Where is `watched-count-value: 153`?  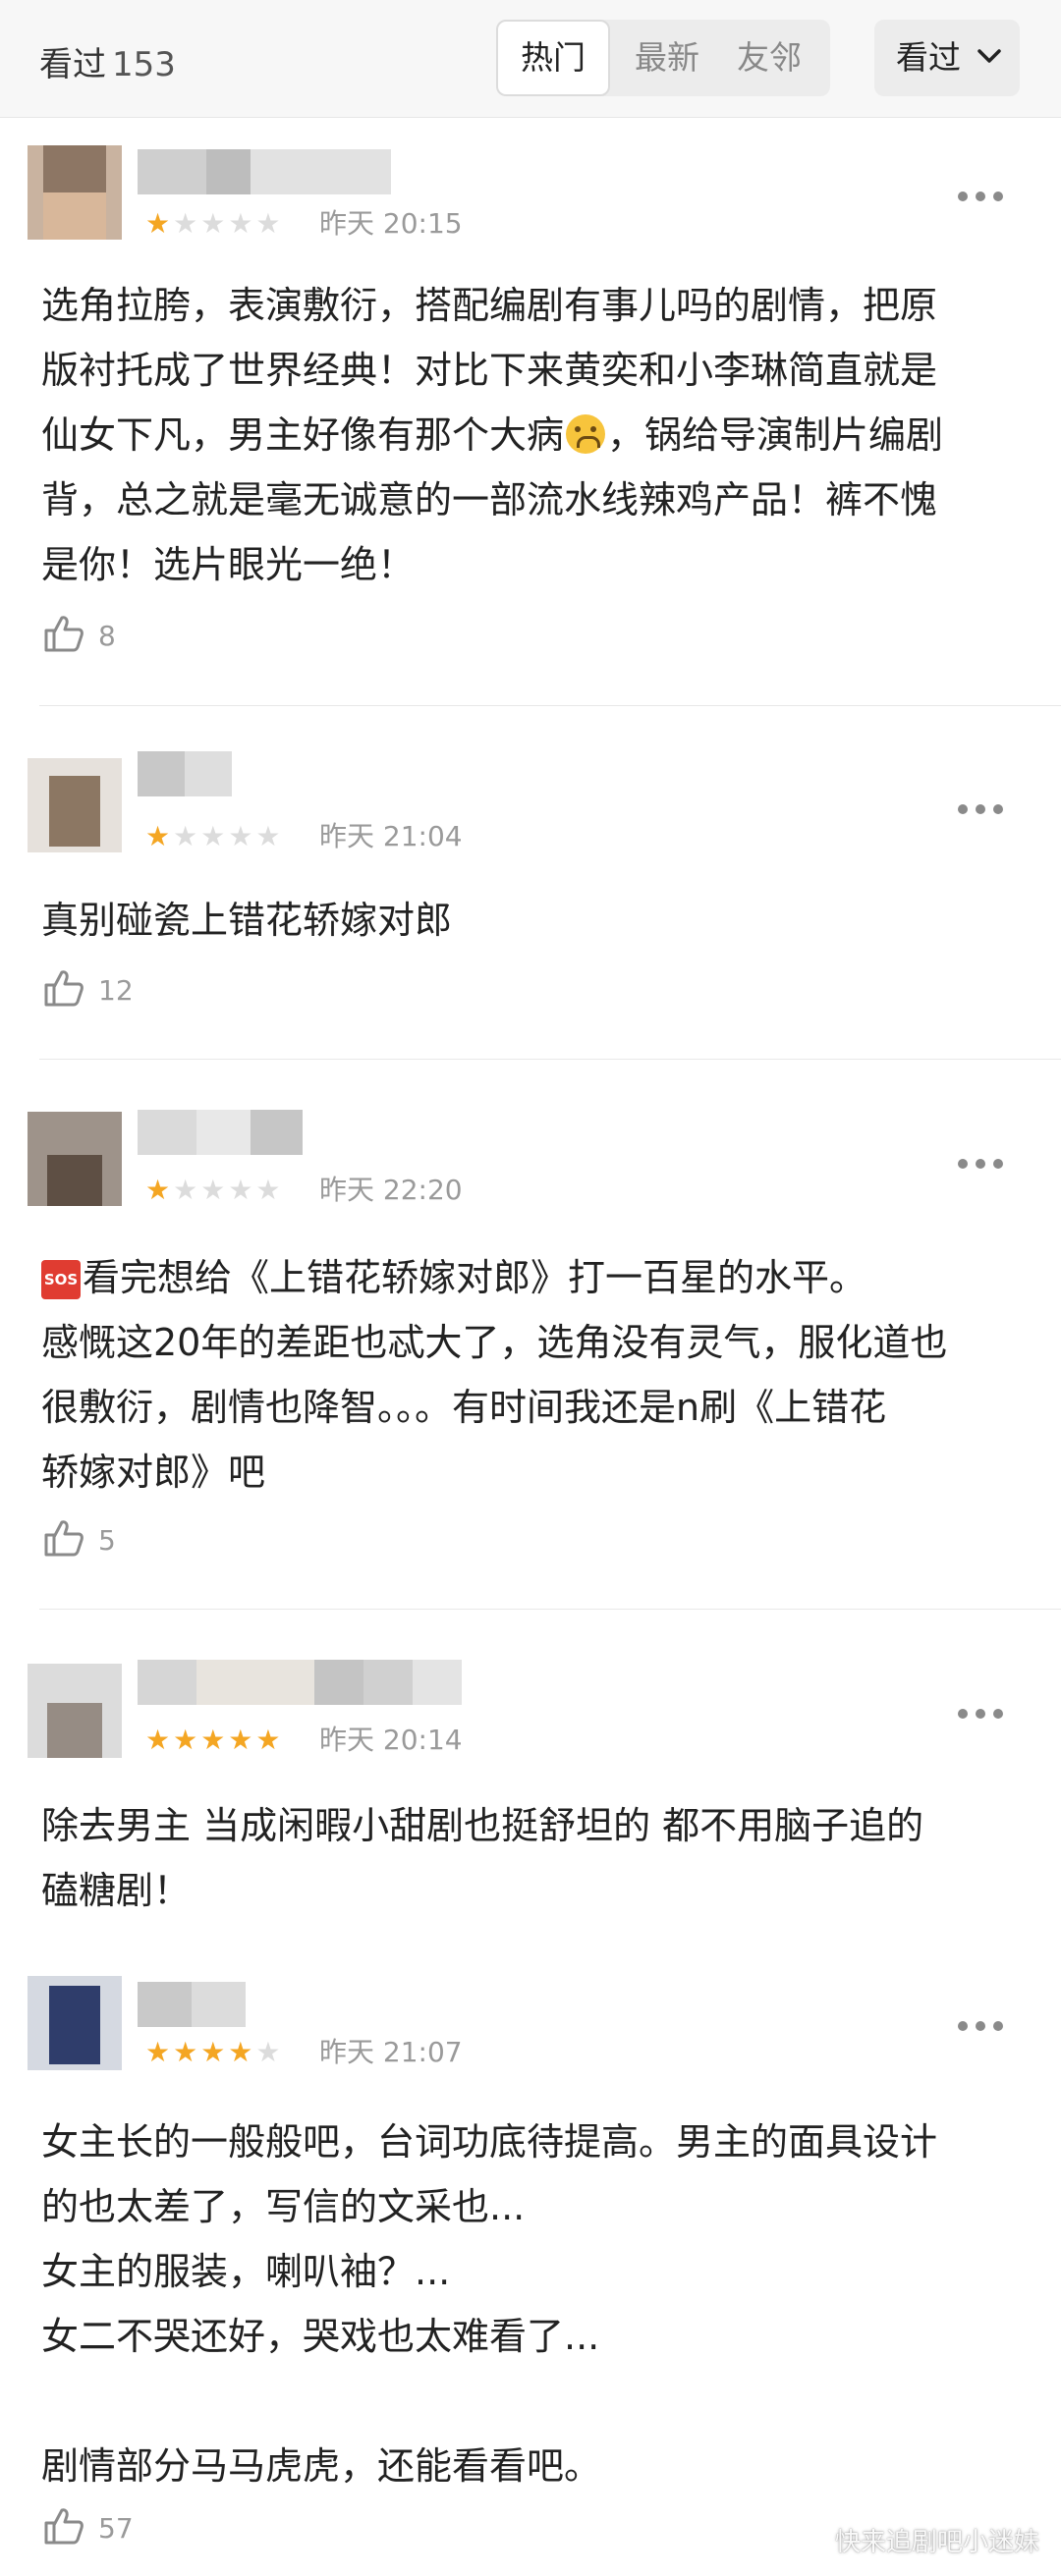
watched-count-value: 153 is located at coordinates (144, 65).